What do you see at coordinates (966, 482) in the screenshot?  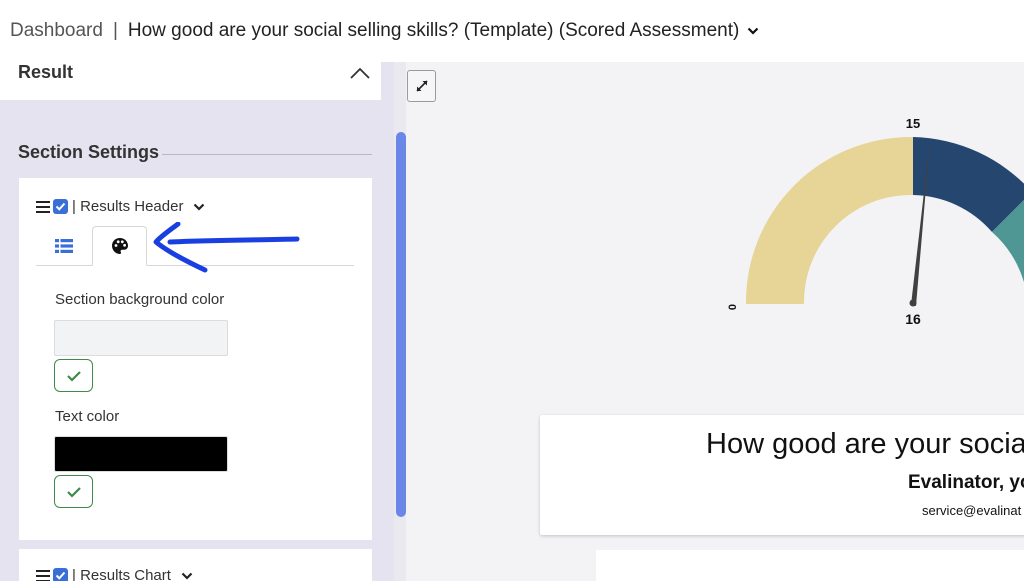 I see `preview-subtitle: Evalinator, yo` at bounding box center [966, 482].